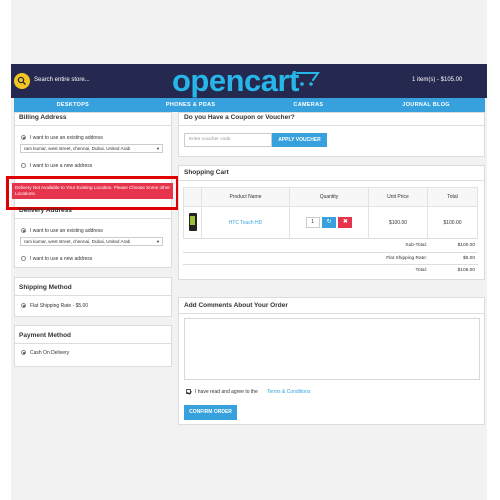 This screenshot has height=500, width=500. What do you see at coordinates (59, 306) in the screenshot?
I see `shipping-flat-label: Flat Shipping Rate - $5.00` at bounding box center [59, 306].